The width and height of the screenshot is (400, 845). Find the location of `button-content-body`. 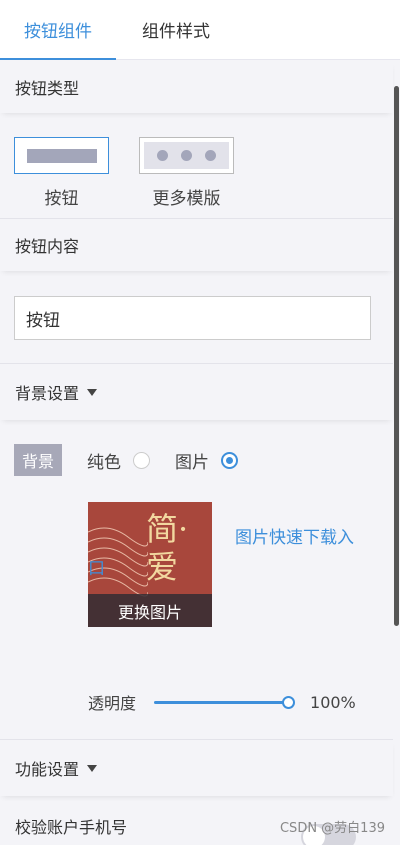

button-content-body is located at coordinates (196, 317).